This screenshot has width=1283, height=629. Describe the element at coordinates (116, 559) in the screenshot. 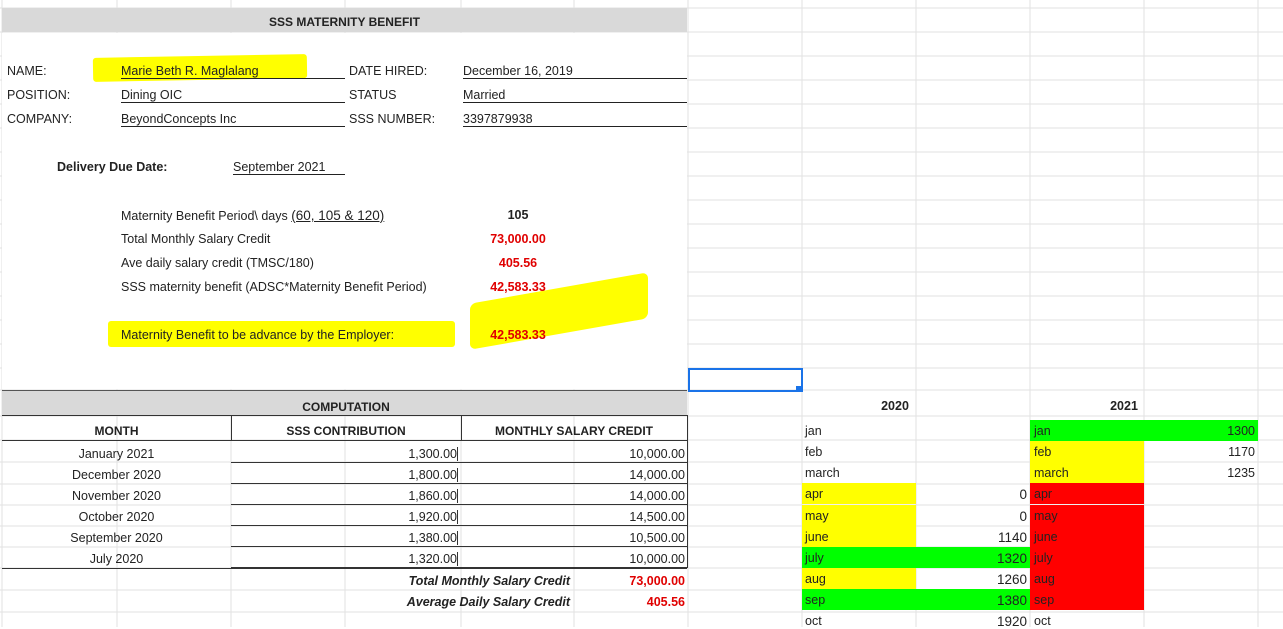

I see `computation-row-month: July 2020` at that location.